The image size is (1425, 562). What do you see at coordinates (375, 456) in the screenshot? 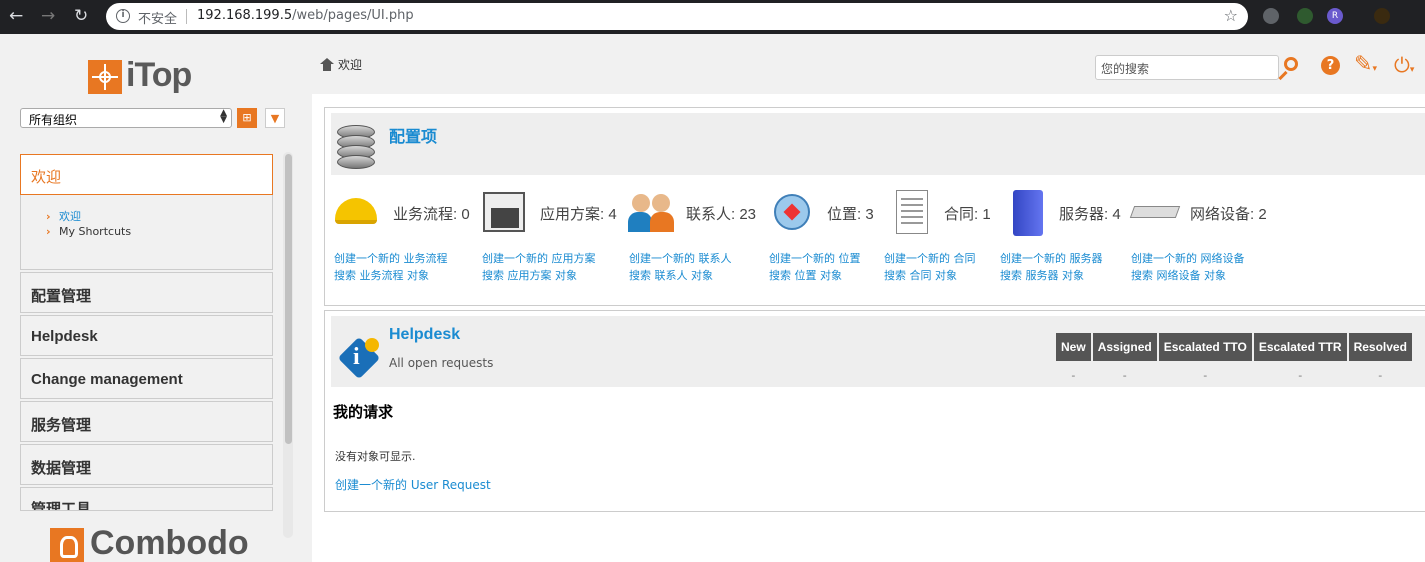
I see `no-objects-message: 没有对象可显示.` at bounding box center [375, 456].